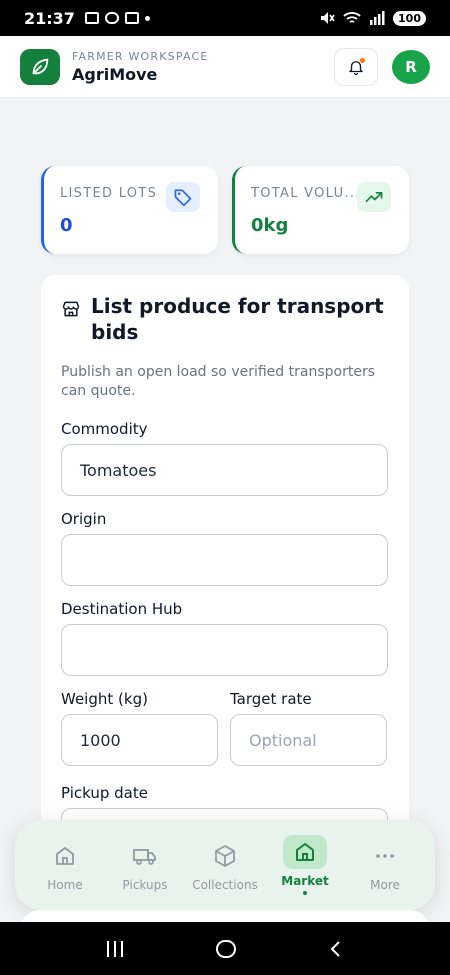  Describe the element at coordinates (225, 884) in the screenshot. I see `nav-label: Collections` at that location.